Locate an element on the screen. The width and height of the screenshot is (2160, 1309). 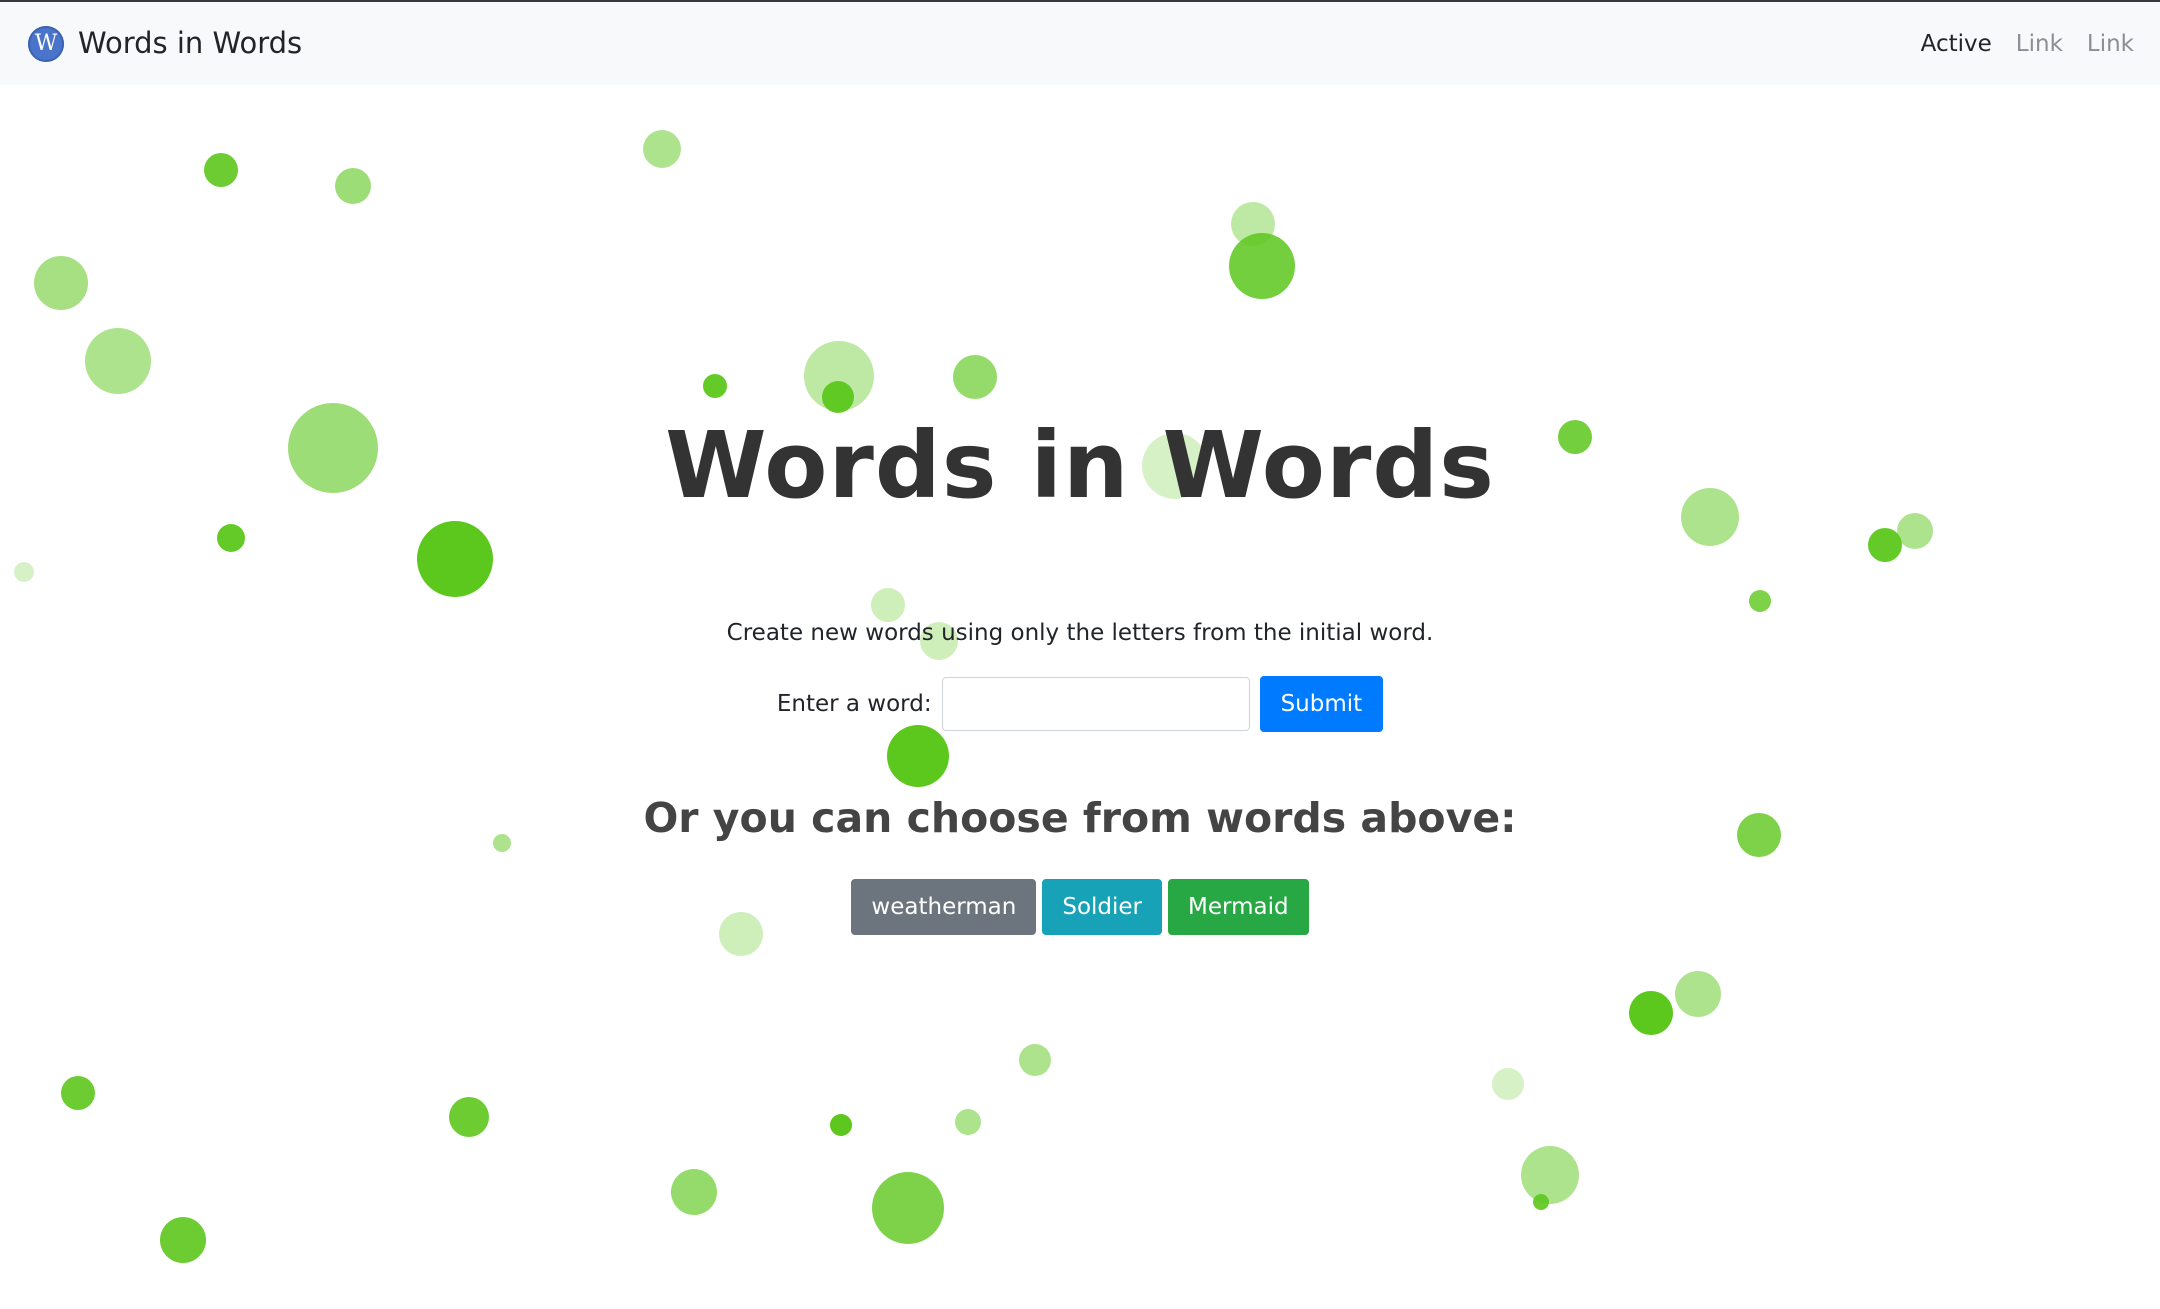
nav-link-2: Link is located at coordinates (2110, 44).